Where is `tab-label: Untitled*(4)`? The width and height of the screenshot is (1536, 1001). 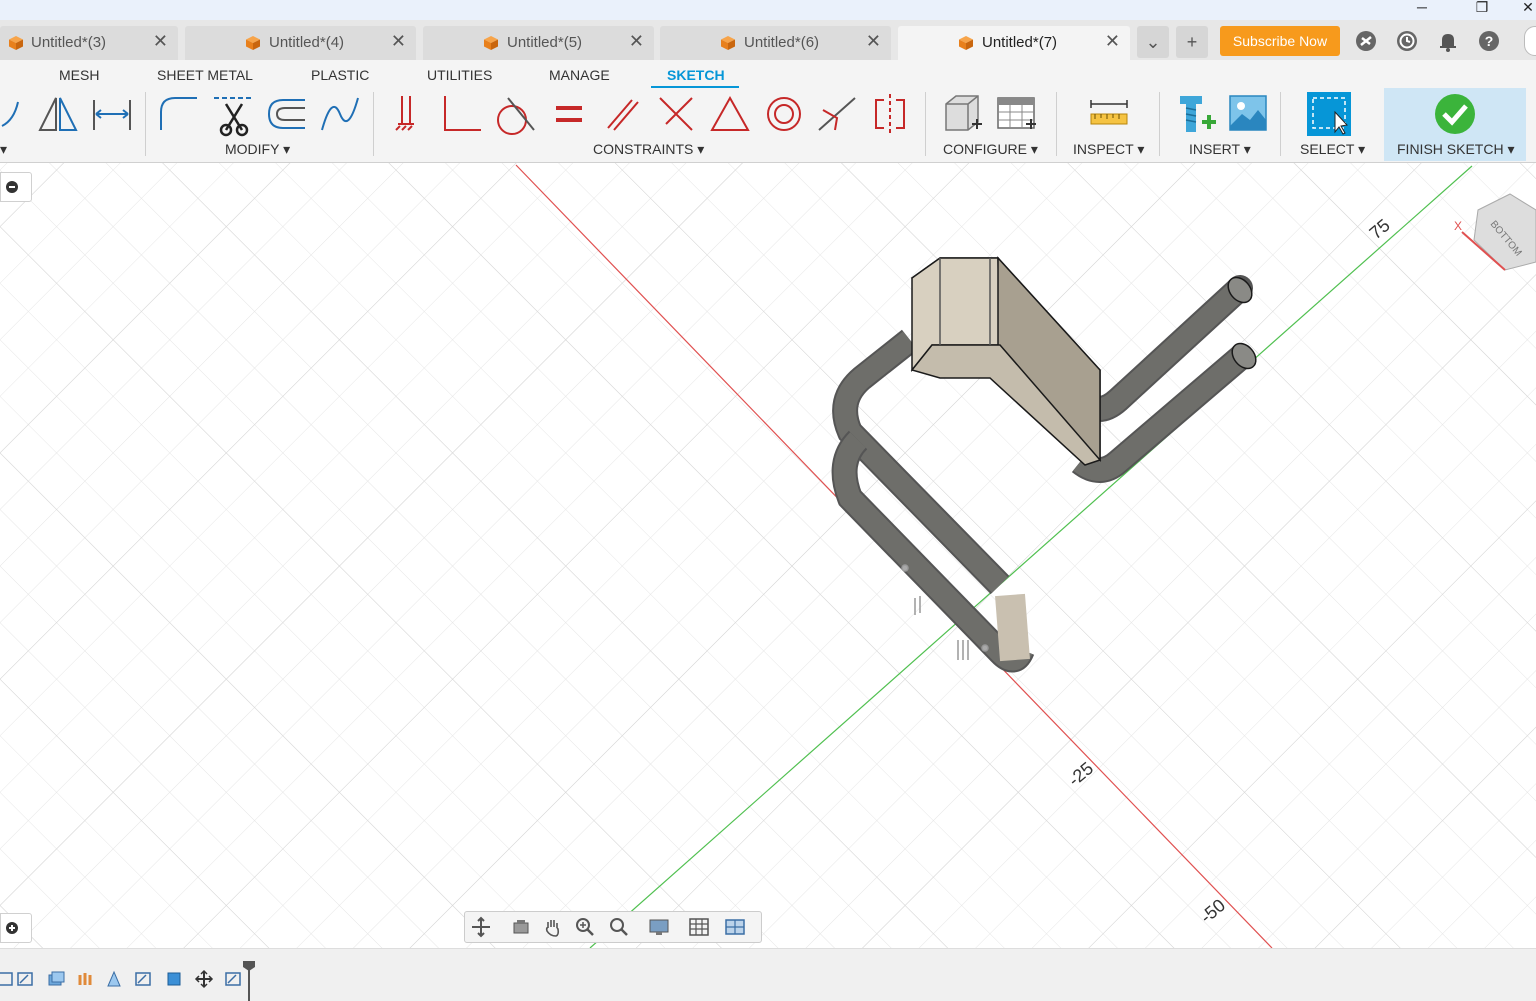
tab-label: Untitled*(4) is located at coordinates (307, 42).